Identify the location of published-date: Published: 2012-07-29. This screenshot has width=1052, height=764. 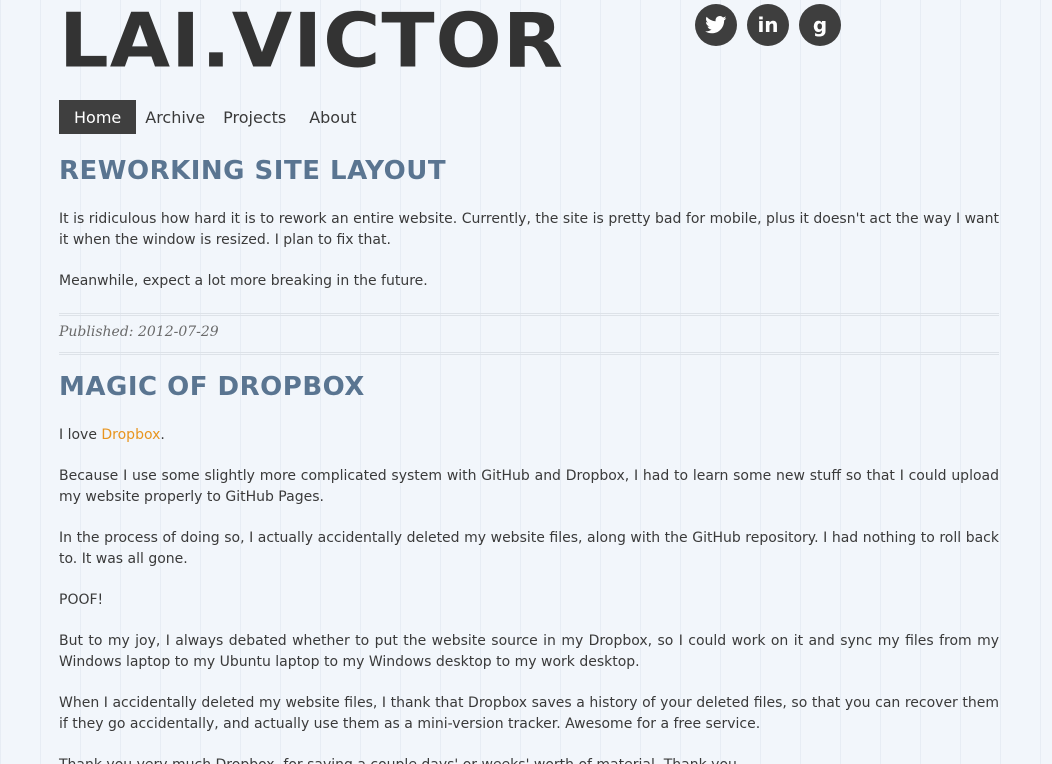
(139, 332).